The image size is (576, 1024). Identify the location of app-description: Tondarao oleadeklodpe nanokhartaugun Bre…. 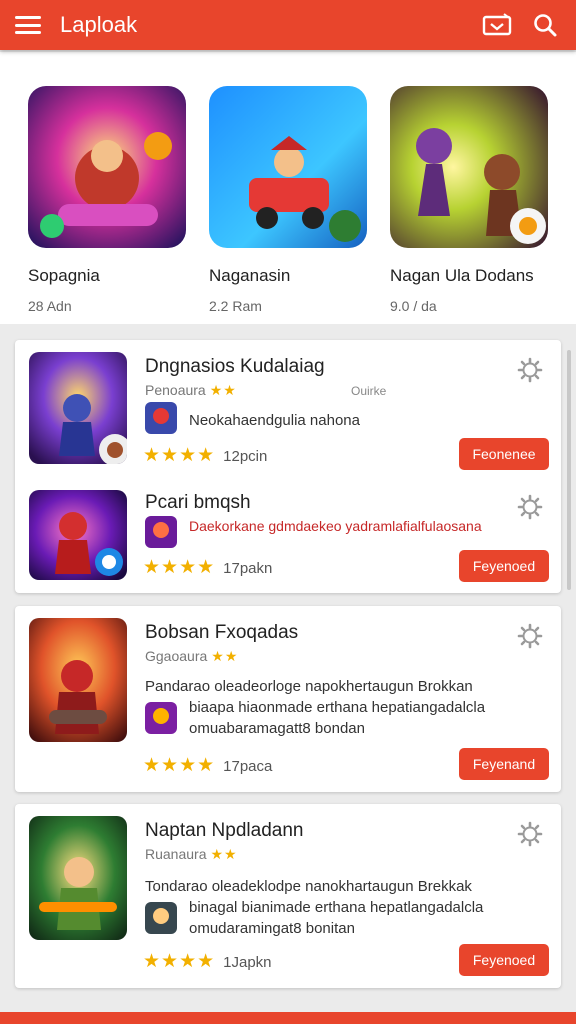
(314, 907).